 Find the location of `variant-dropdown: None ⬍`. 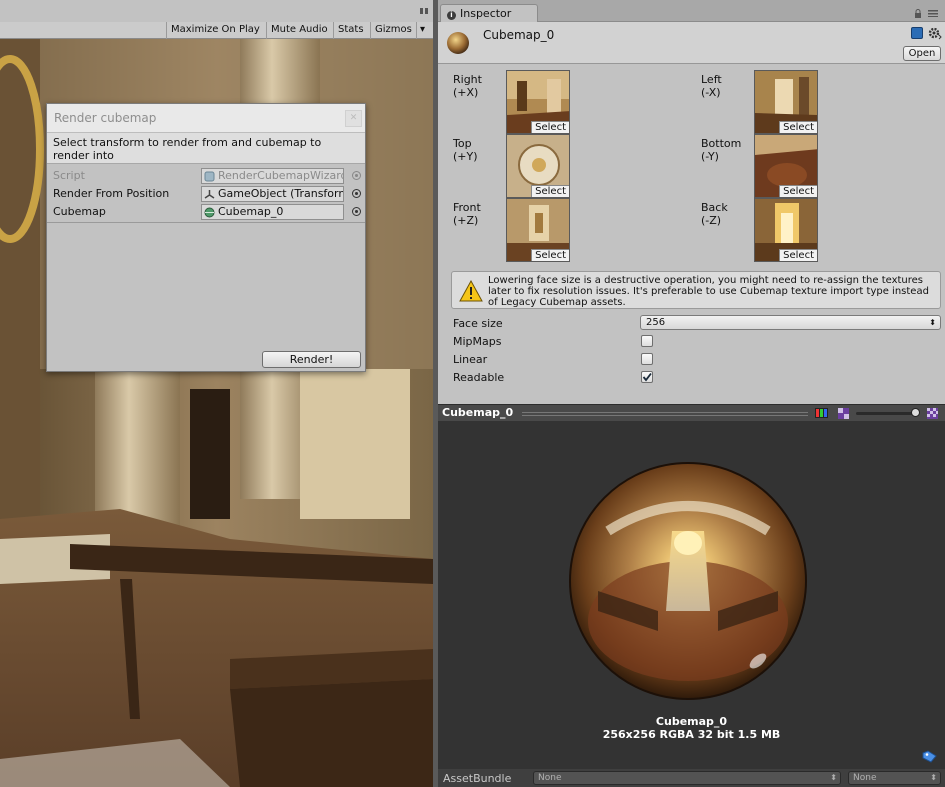

variant-dropdown: None ⬍ is located at coordinates (894, 778).